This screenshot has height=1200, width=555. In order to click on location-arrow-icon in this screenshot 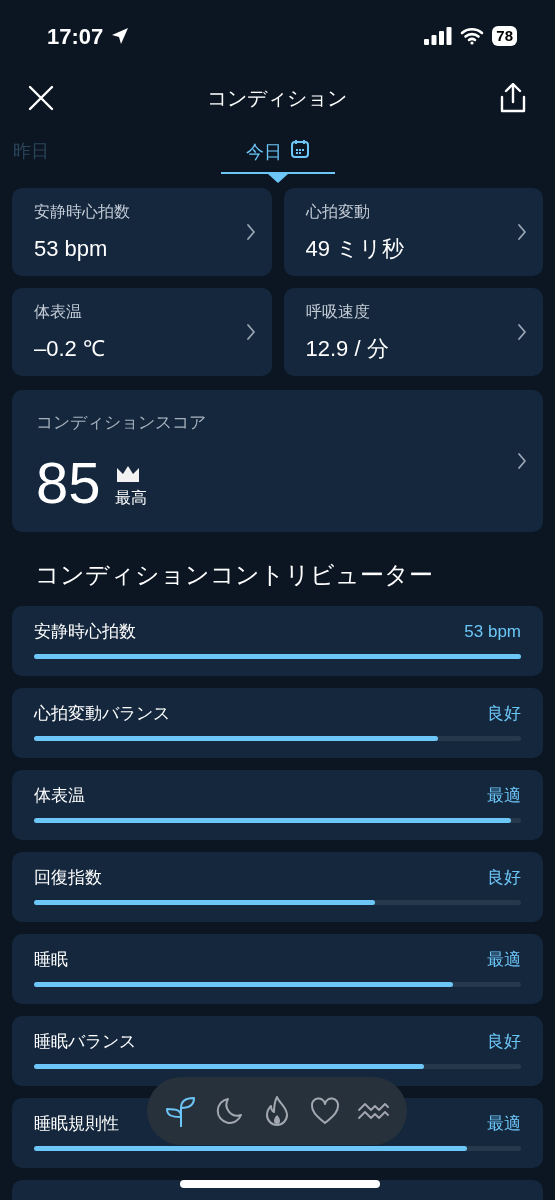, I will do `click(120, 36)`.